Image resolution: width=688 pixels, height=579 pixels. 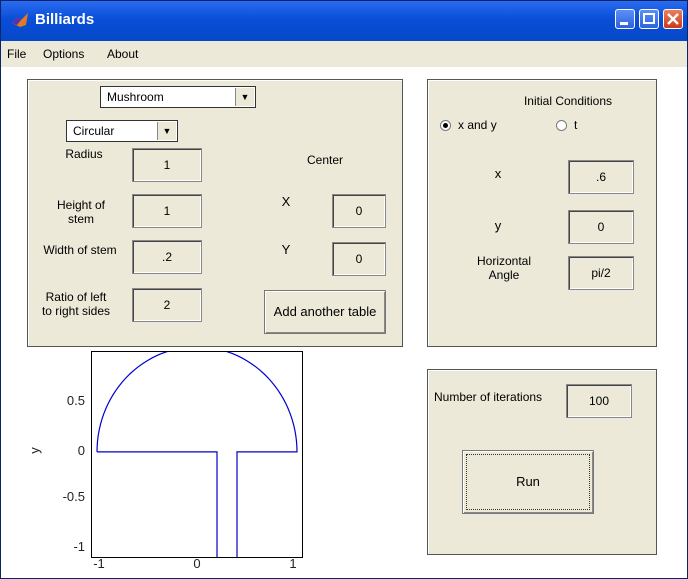 What do you see at coordinates (167, 211) in the screenshot?
I see `stem-height-field: 1` at bounding box center [167, 211].